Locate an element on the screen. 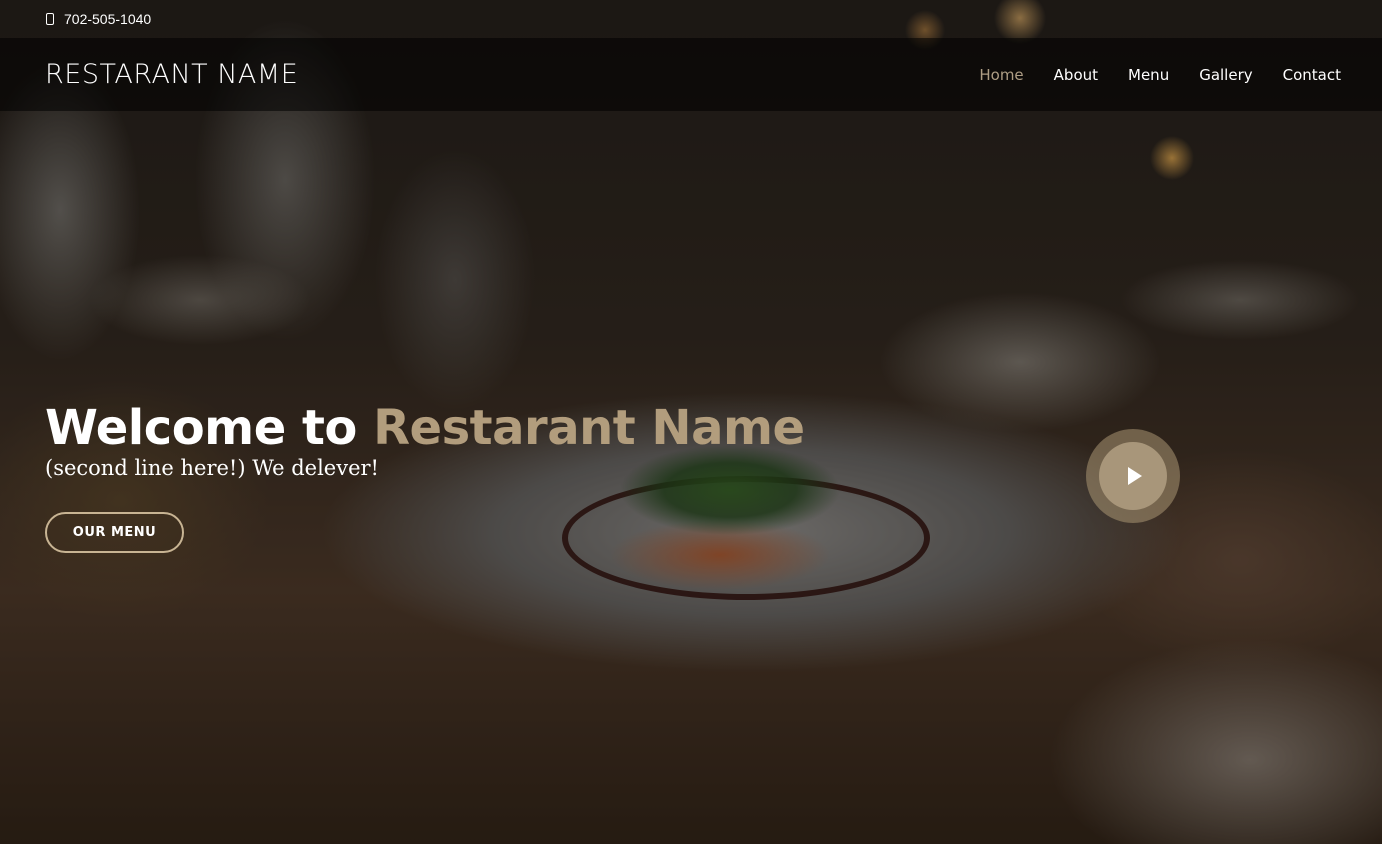  nav-item-about: About is located at coordinates (1076, 75).